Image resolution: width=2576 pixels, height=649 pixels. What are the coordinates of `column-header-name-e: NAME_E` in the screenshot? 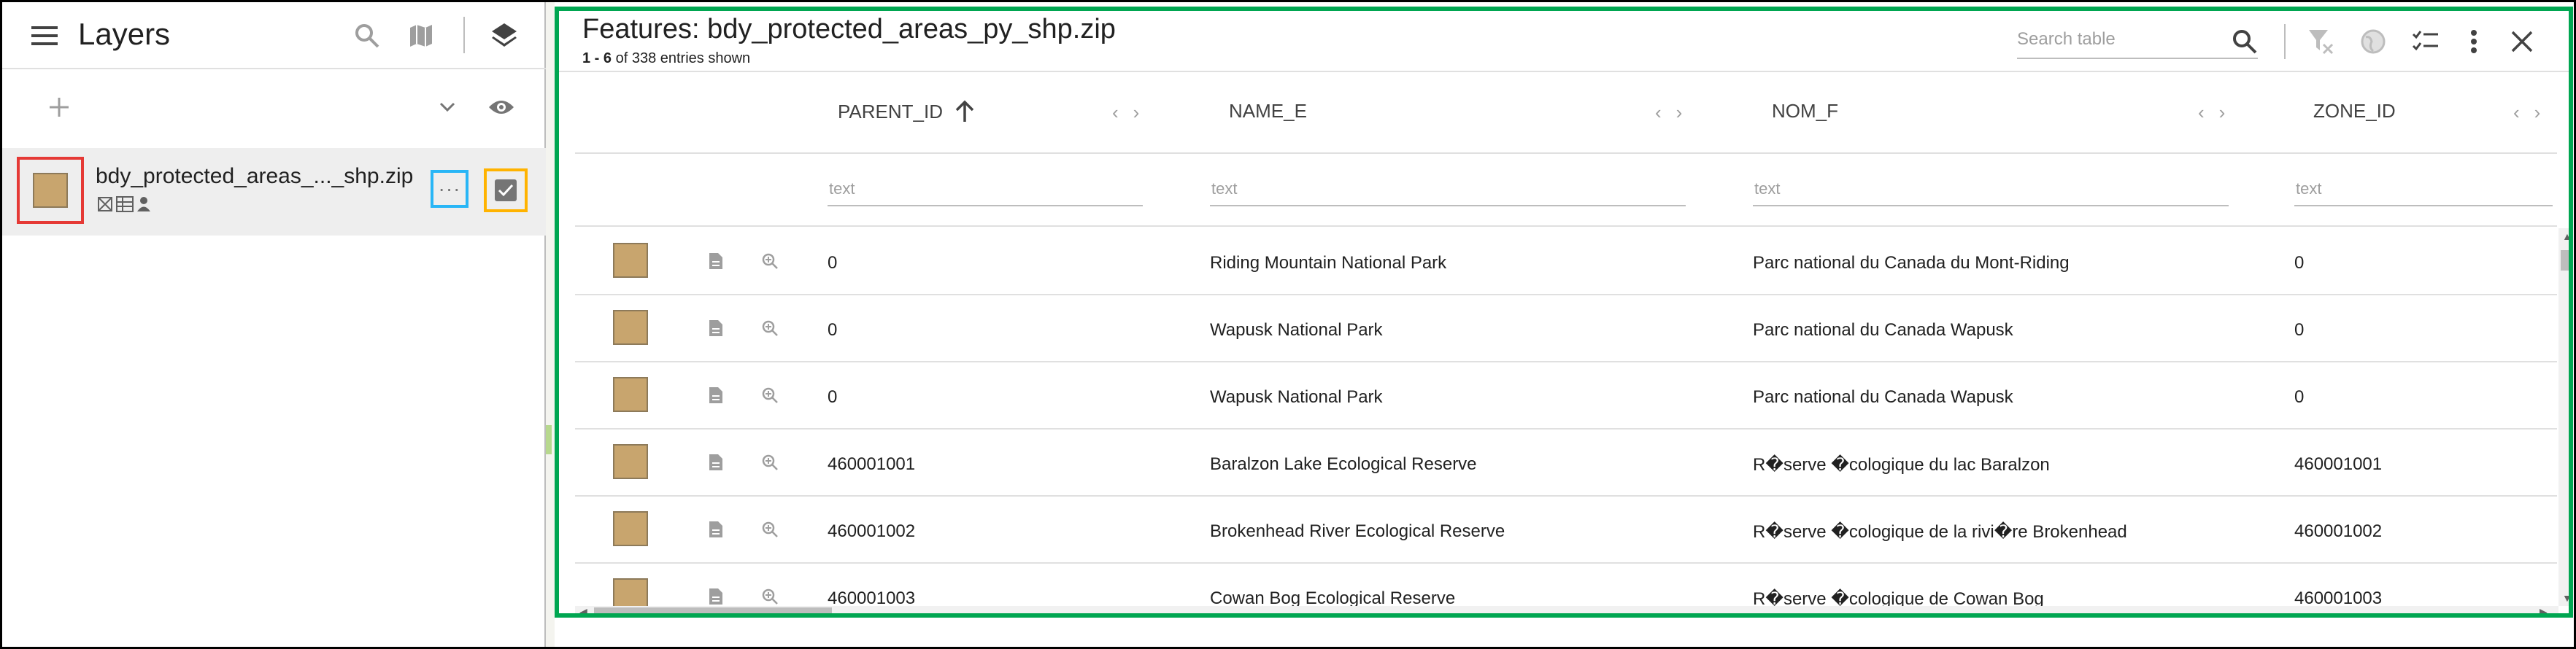 It's located at (1268, 111).